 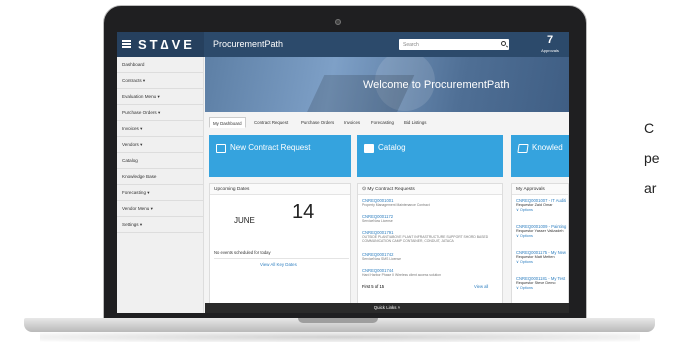 I want to click on panel-title: Upcoming Dates, so click(x=280, y=189).